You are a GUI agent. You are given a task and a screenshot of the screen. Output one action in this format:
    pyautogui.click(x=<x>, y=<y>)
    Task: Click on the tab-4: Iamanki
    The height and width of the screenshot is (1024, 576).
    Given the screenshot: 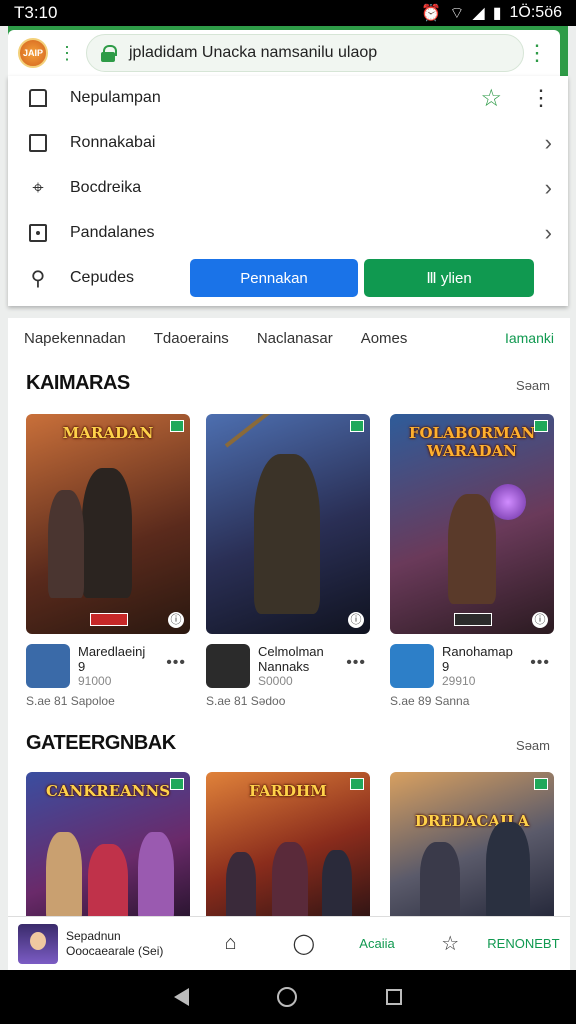 What is the action you would take?
    pyautogui.click(x=529, y=338)
    